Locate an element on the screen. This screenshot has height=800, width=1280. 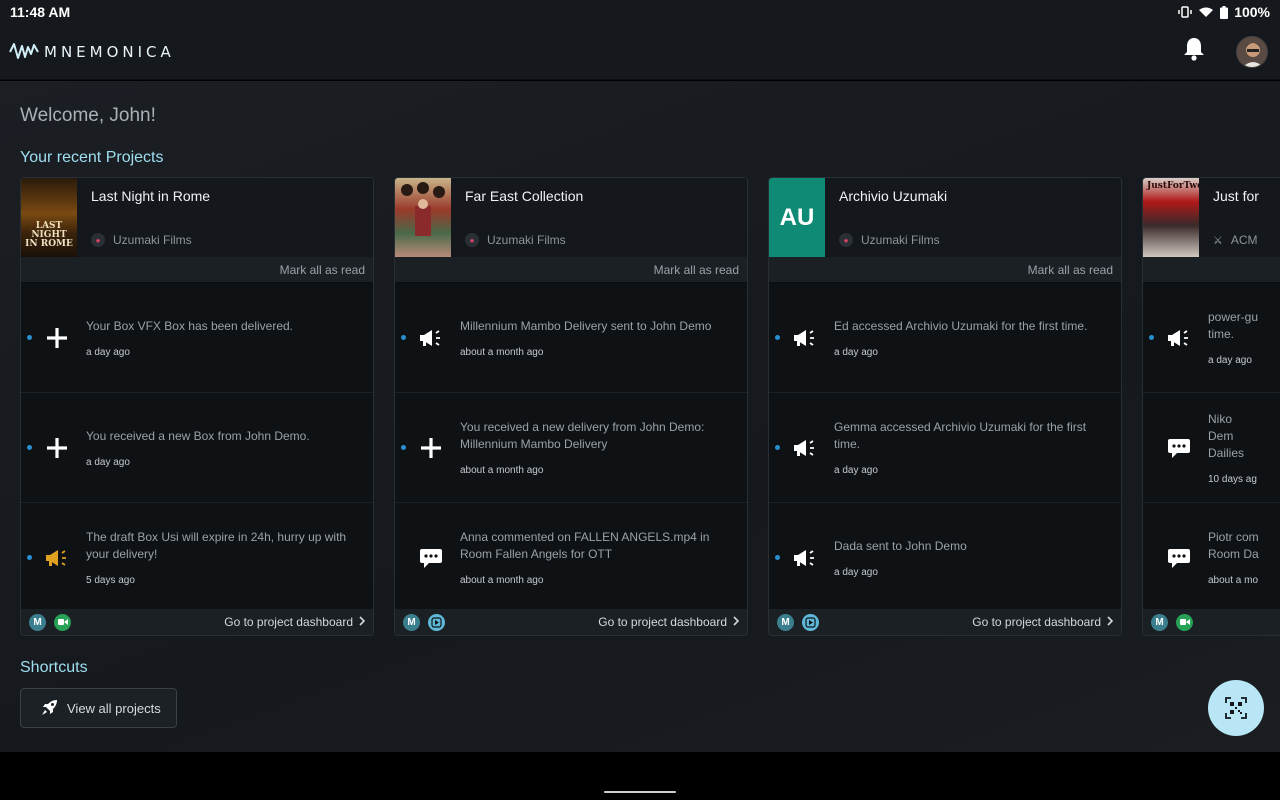
home-gesture-handle is located at coordinates (640, 792).